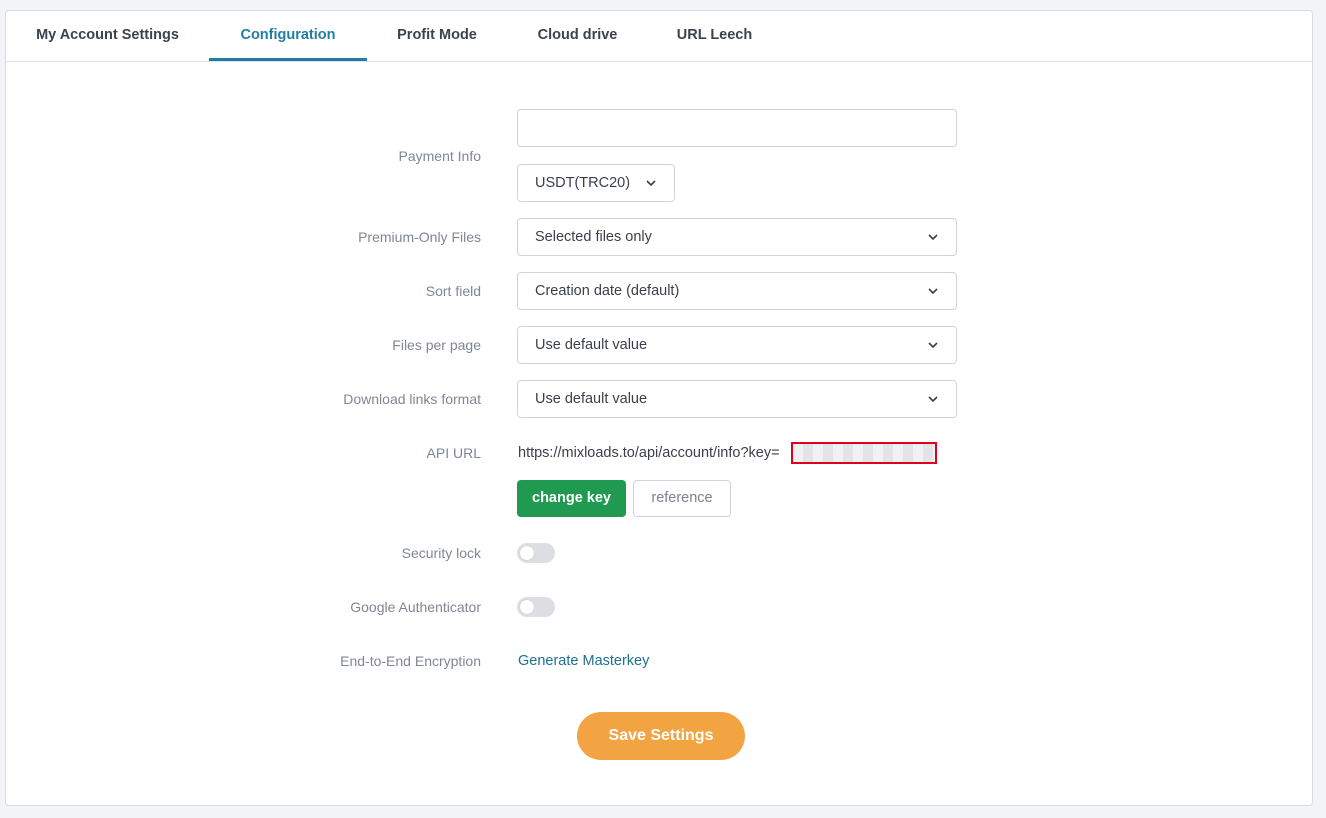 The image size is (1326, 818). Describe the element at coordinates (714, 36) in the screenshot. I see `tab-url-leech: URL Leech` at that location.